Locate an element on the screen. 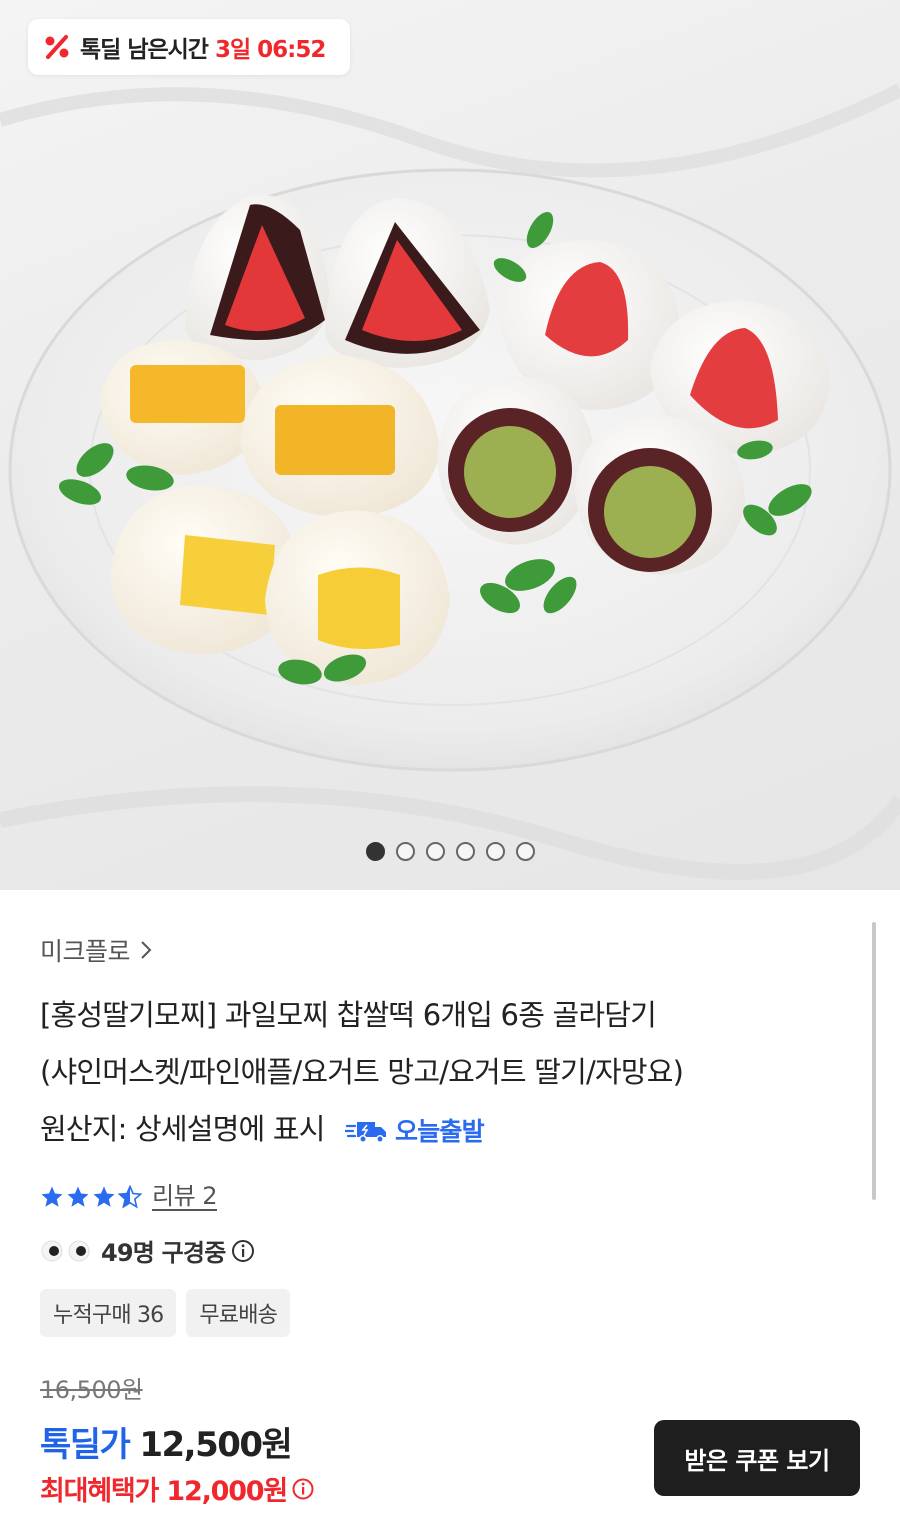 This screenshot has height=1520, width=900. deal-price-value: 12,500원 is located at coordinates (215, 1444).